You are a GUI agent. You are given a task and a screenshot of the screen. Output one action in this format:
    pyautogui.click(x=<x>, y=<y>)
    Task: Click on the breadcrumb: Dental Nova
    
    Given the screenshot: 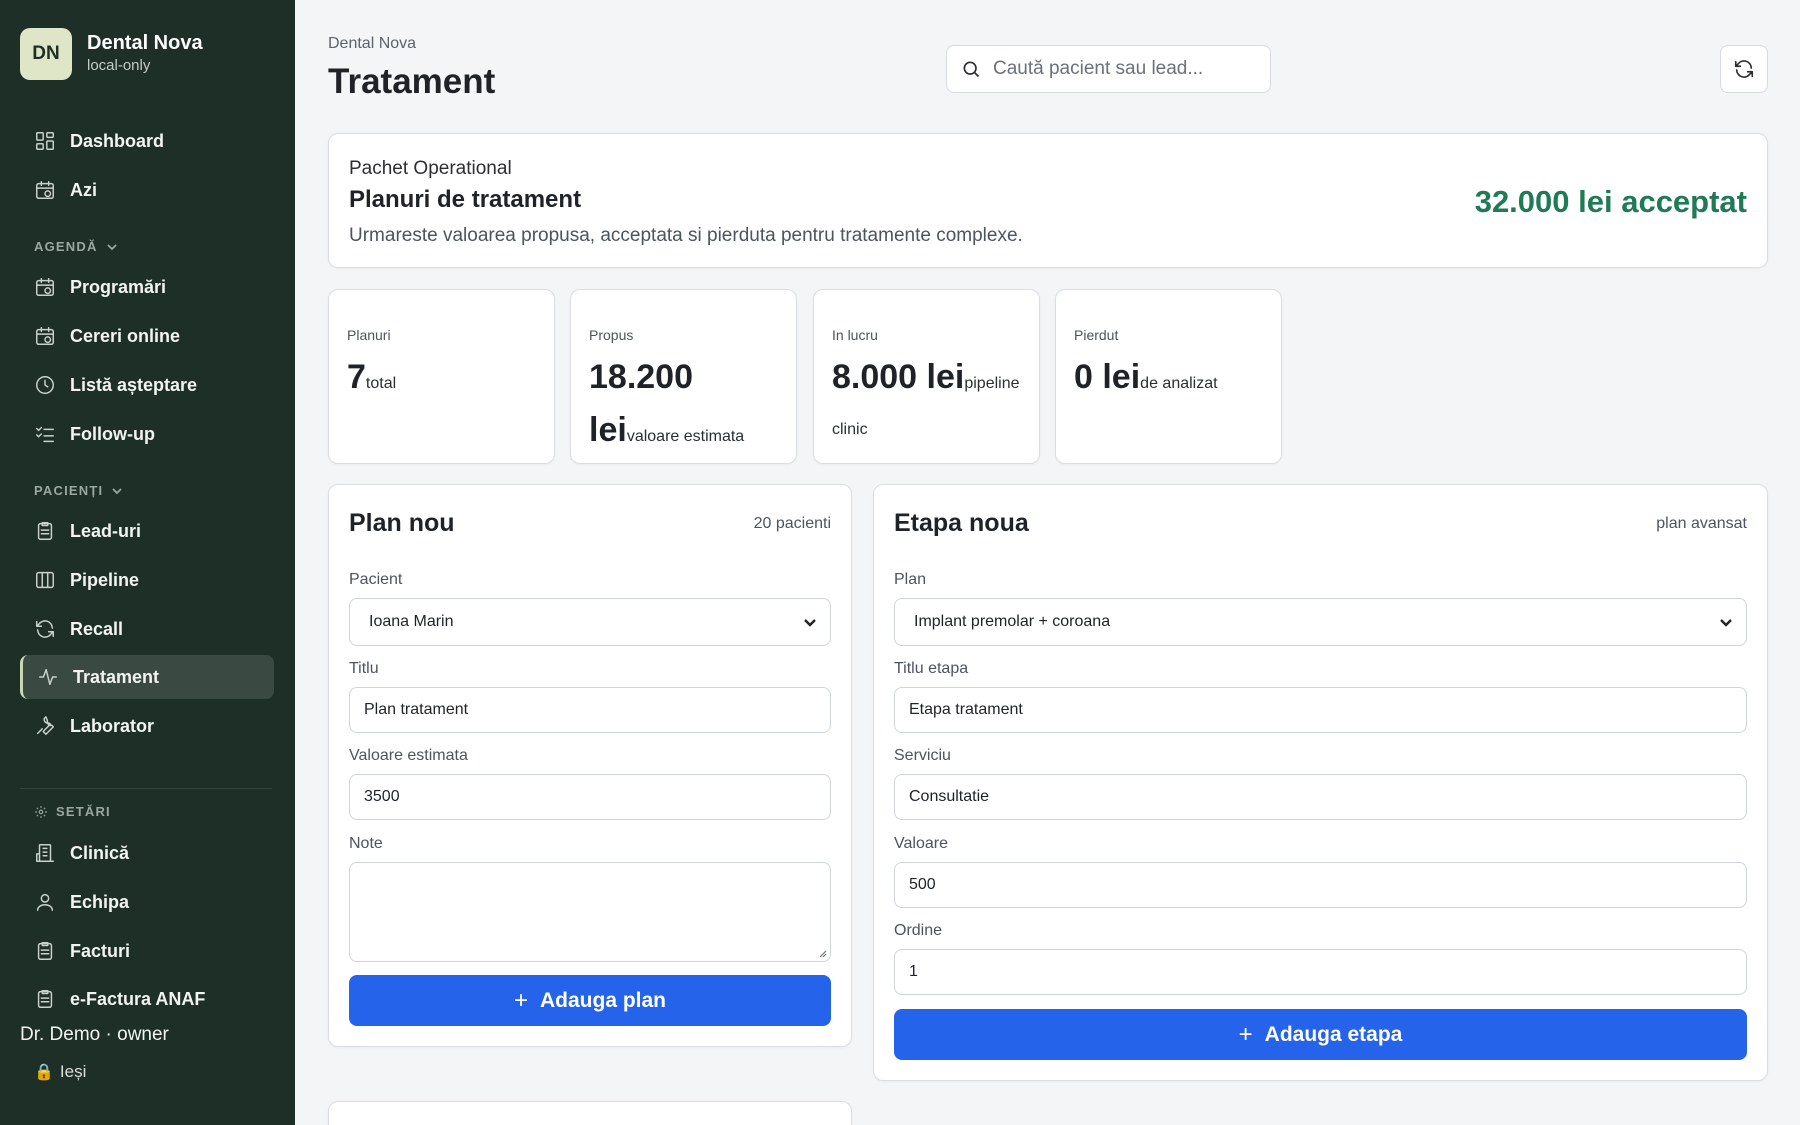 What is the action you would take?
    pyautogui.click(x=372, y=44)
    